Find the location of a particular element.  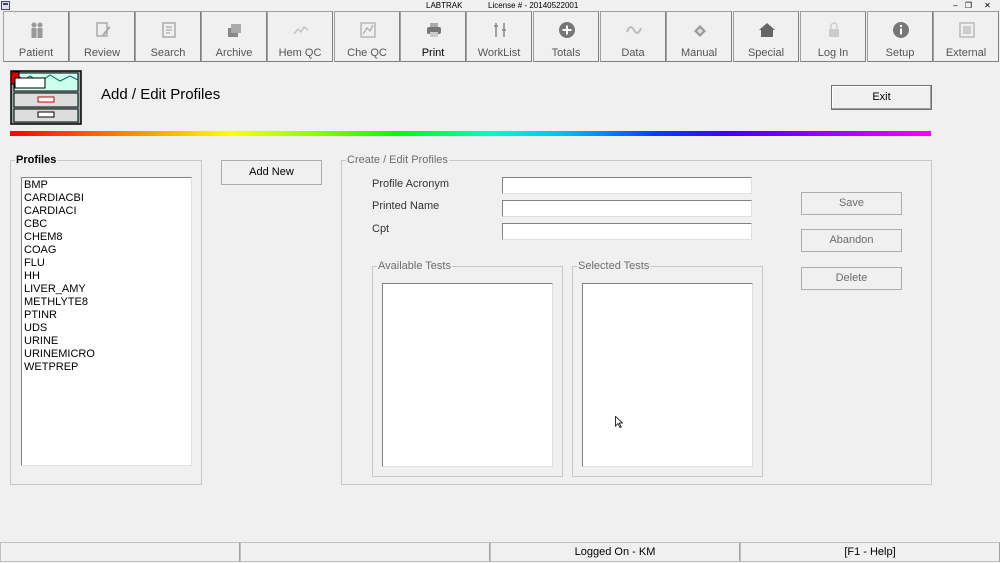

delete-button: Delete is located at coordinates (851, 278).